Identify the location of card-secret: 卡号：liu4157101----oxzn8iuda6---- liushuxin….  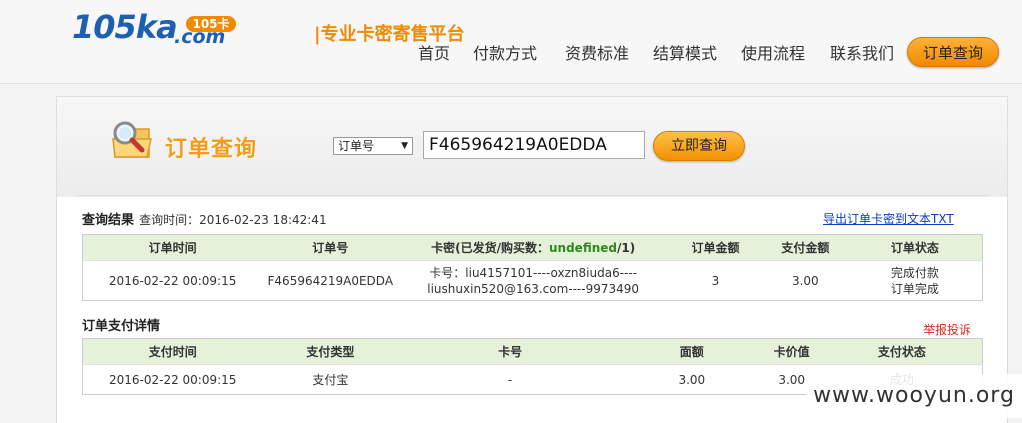
(533, 280).